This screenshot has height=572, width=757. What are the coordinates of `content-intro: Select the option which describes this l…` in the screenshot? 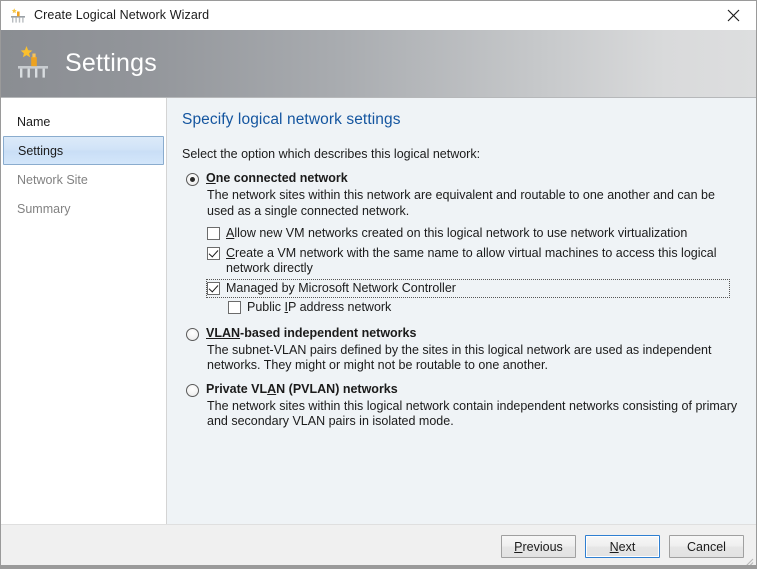 It's located at (331, 154).